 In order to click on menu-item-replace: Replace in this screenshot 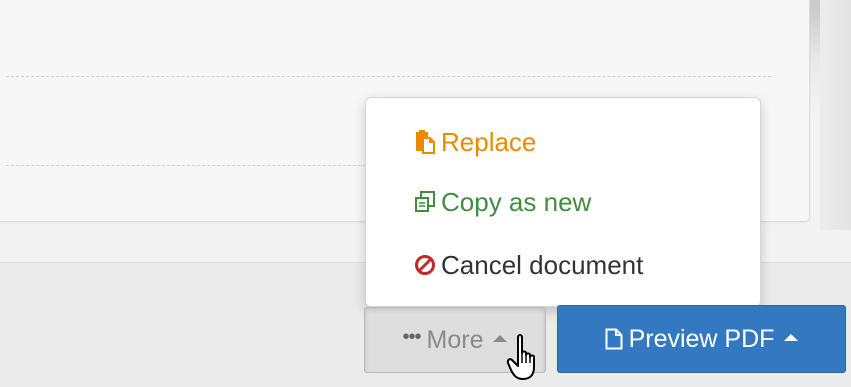, I will do `click(475, 142)`.